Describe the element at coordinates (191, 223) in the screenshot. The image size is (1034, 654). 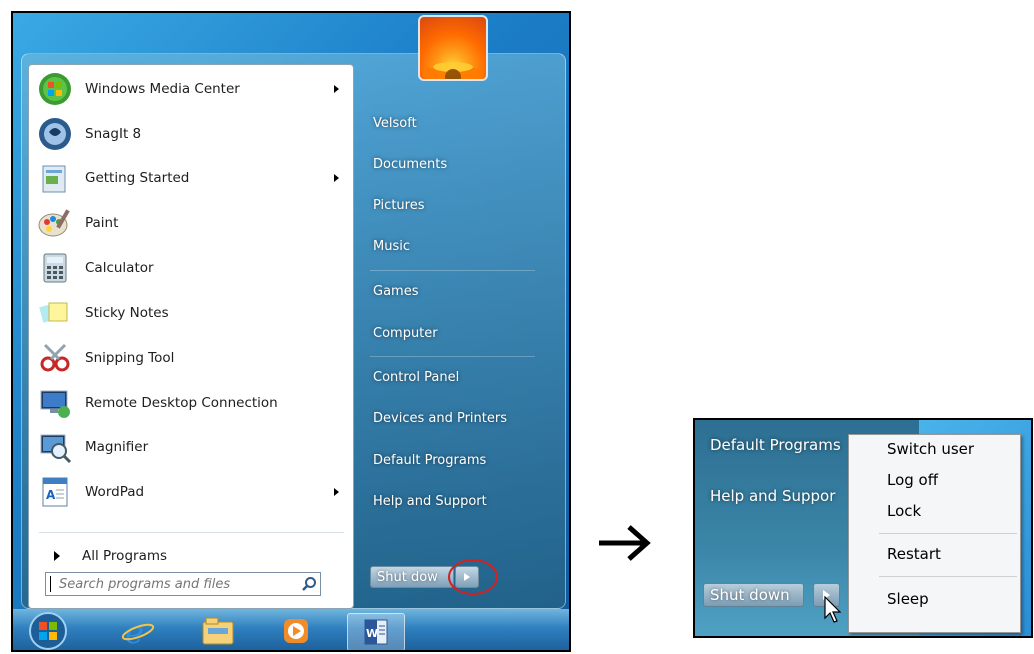
I see `program-paint: Paint` at that location.